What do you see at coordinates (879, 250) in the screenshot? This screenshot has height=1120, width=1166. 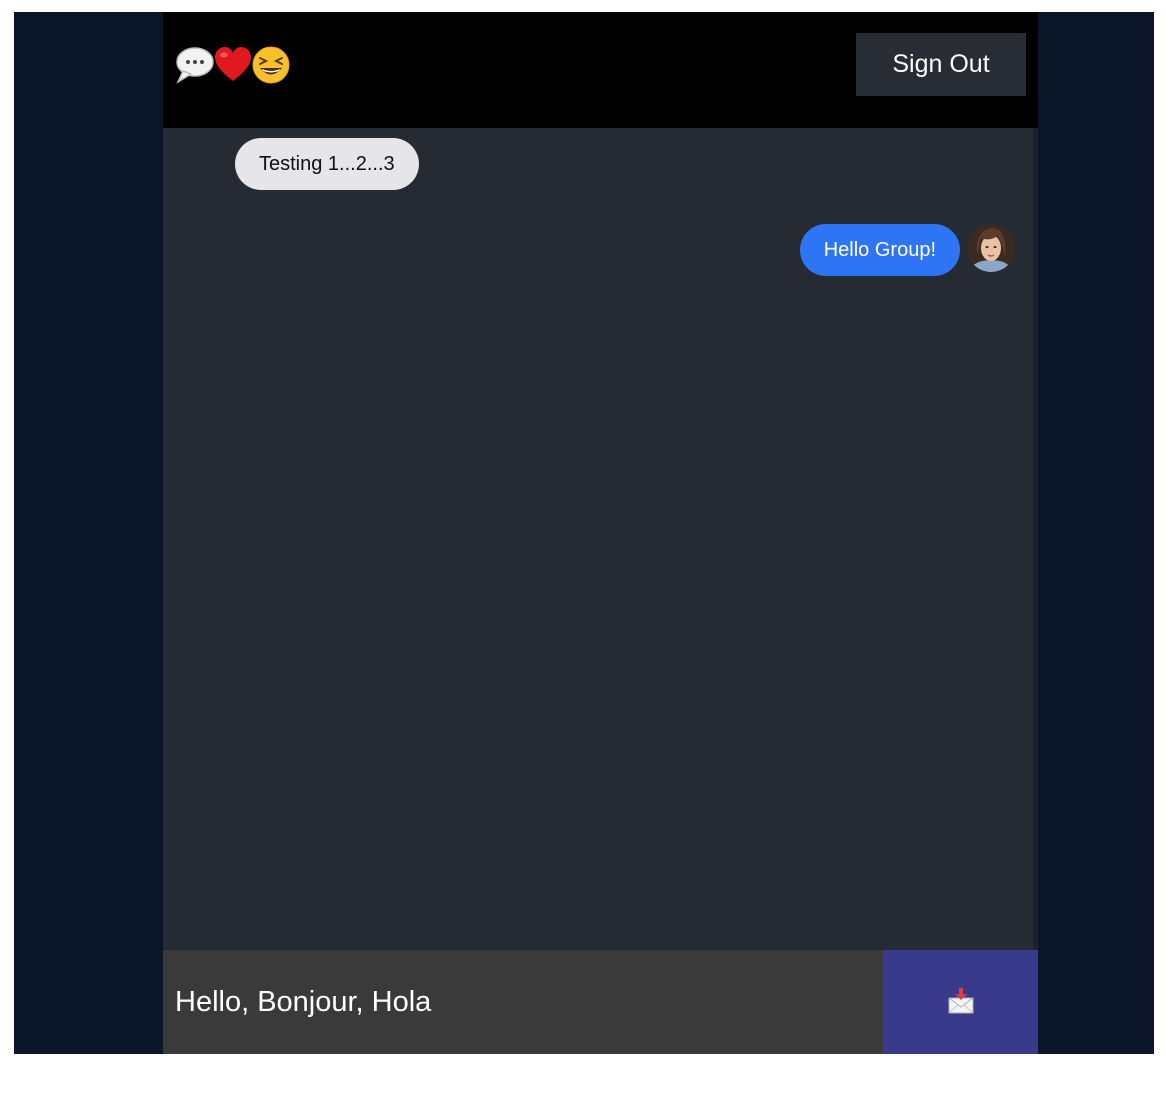 I see `sent-message: Hello Group!` at bounding box center [879, 250].